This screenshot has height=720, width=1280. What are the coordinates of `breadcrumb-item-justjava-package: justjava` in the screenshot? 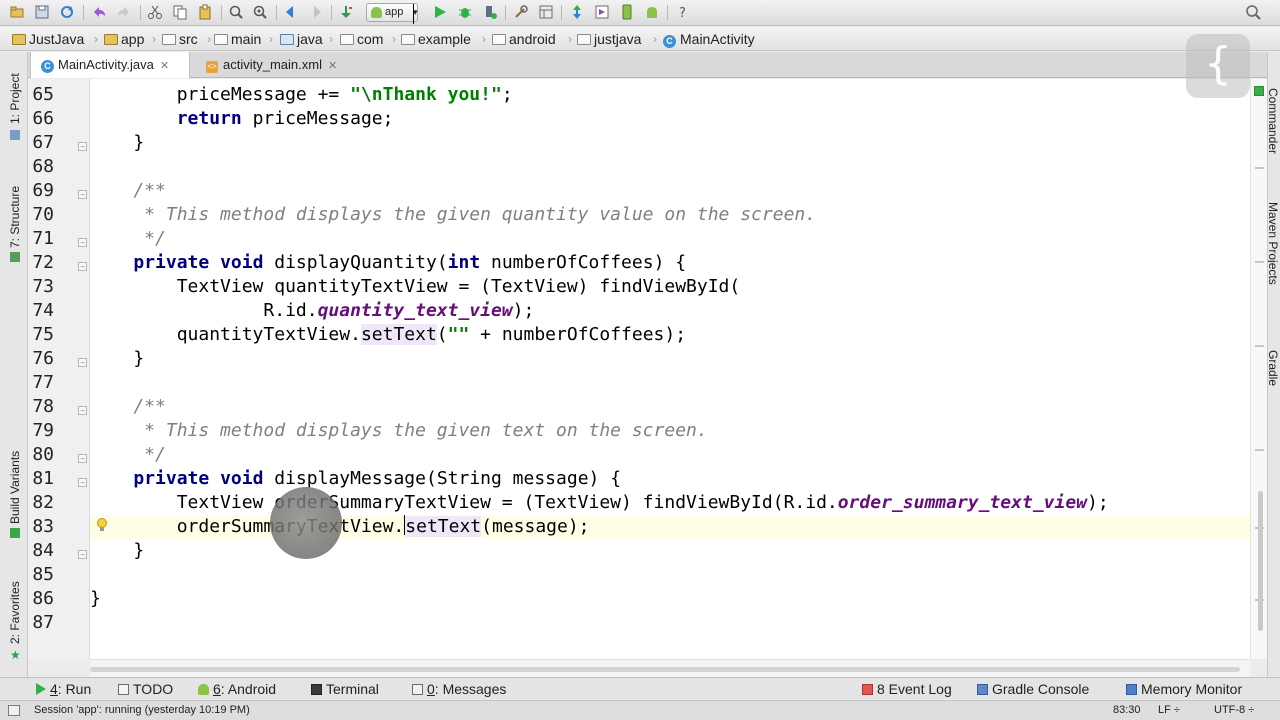 It's located at (609, 39).